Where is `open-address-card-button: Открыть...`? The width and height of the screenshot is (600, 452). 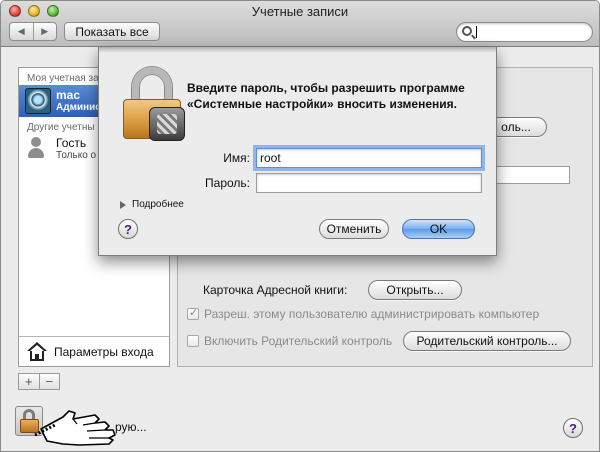 open-address-card-button: Открыть... is located at coordinates (415, 290).